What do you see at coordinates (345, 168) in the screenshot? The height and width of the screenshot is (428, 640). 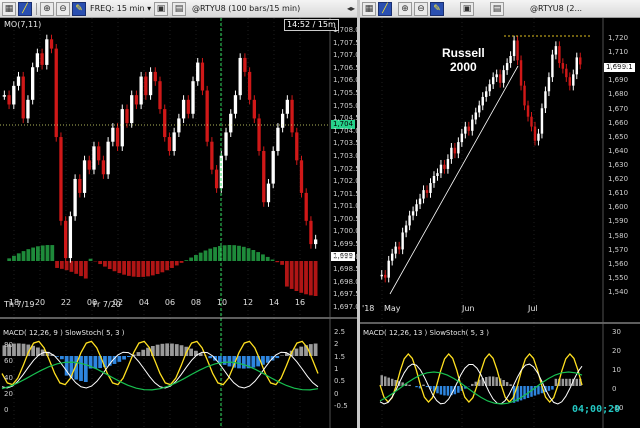 I see `price-tick-label-11: 1,702.5` at bounding box center [345, 168].